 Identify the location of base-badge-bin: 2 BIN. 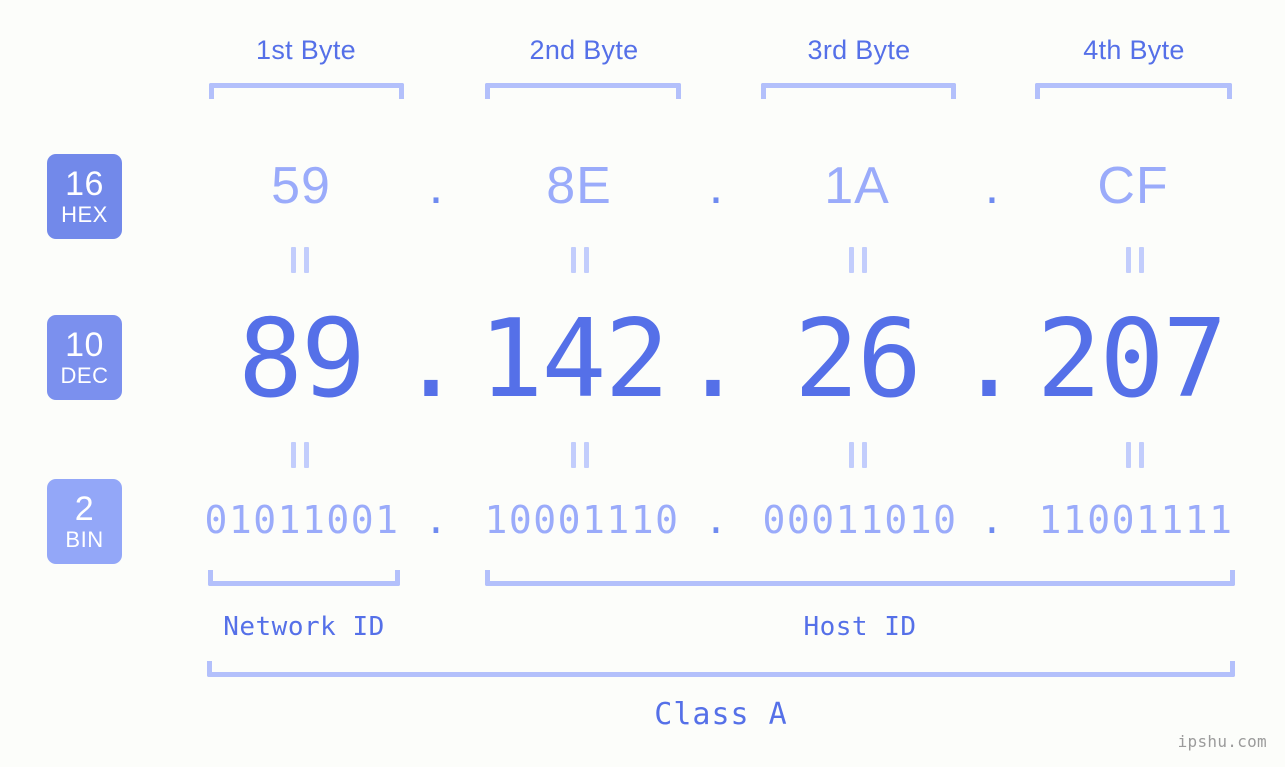
(84, 521).